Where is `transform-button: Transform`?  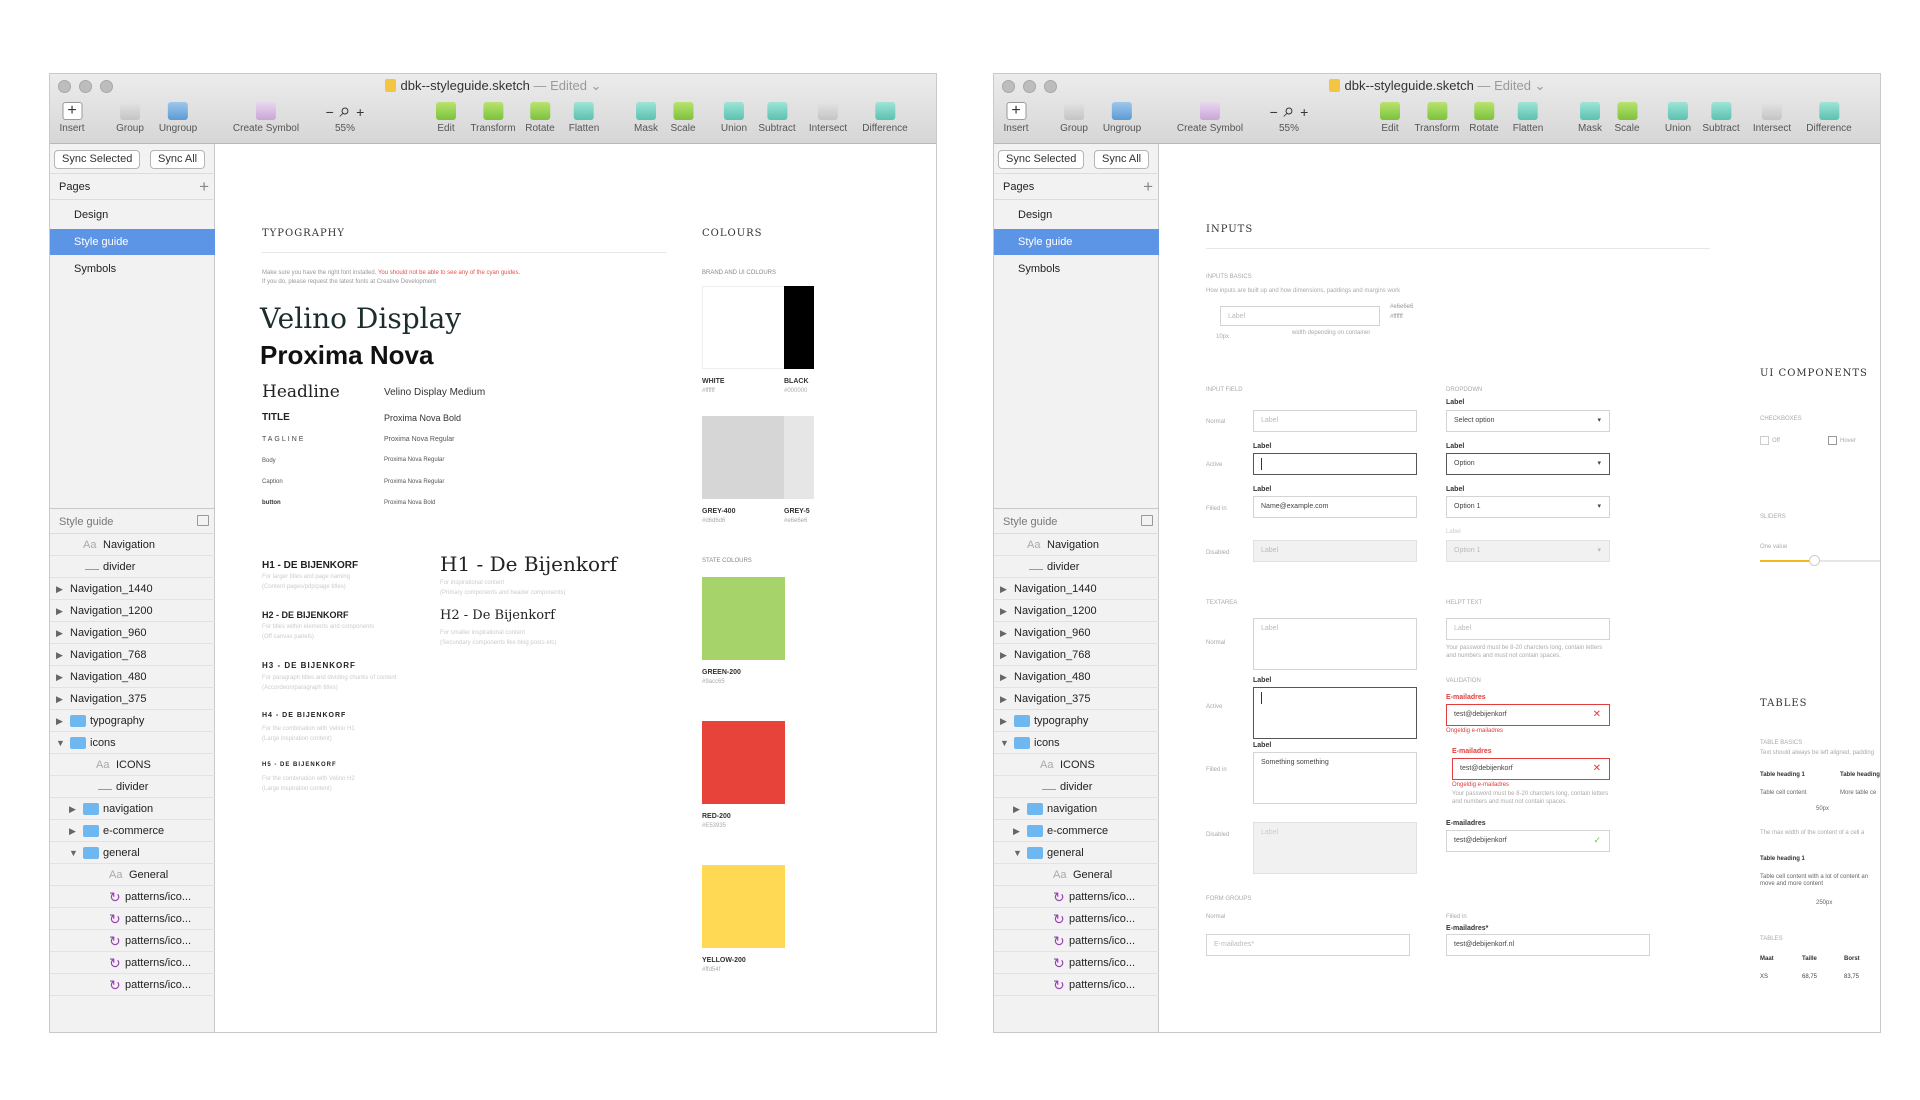 transform-button: Transform is located at coordinates (1437, 117).